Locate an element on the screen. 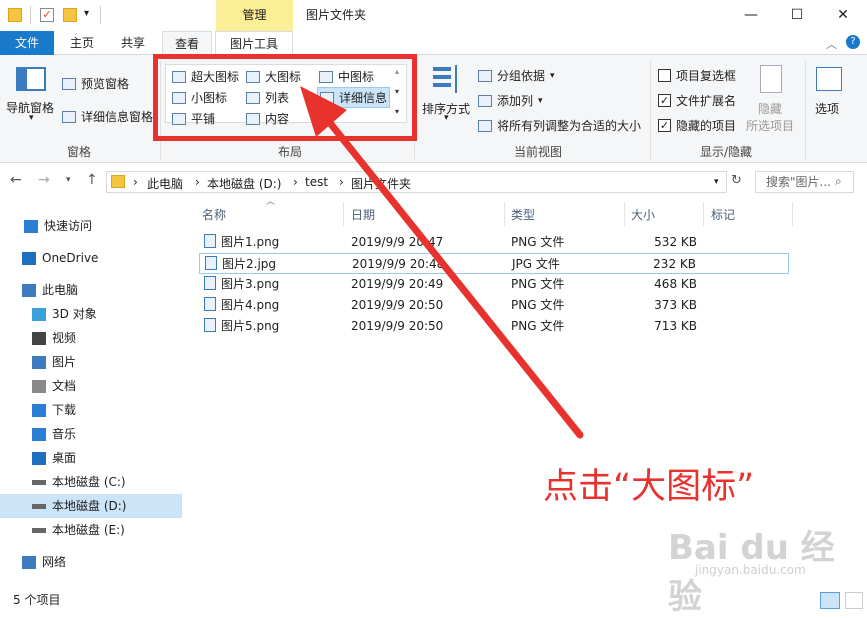 The height and width of the screenshot is (618, 867). callout-text: 点击“大图标” is located at coordinates (649, 487).